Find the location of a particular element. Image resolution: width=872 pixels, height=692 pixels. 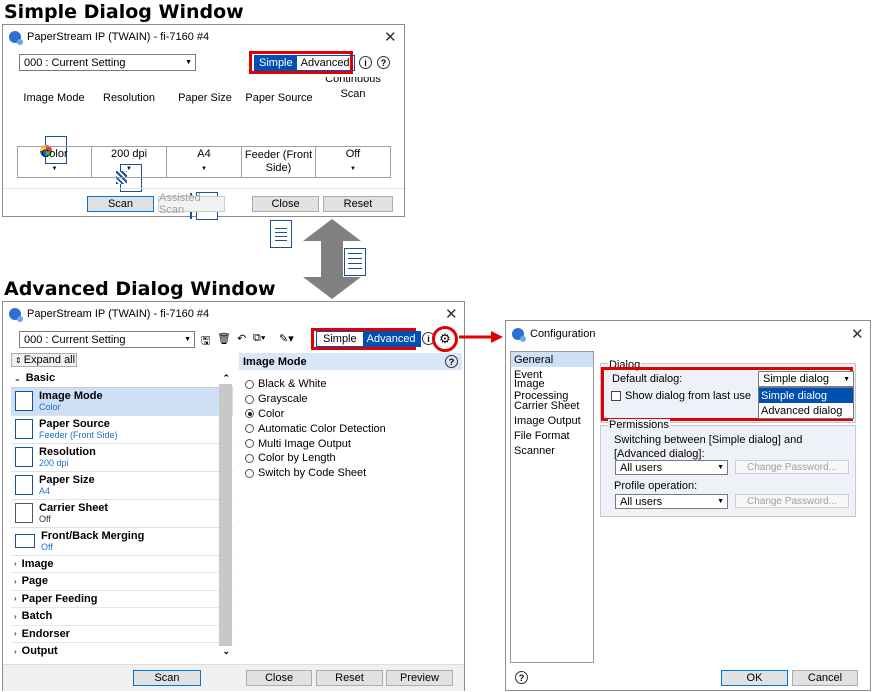

nav-item-image-mode: Image Mode Color is located at coordinates (122, 401).